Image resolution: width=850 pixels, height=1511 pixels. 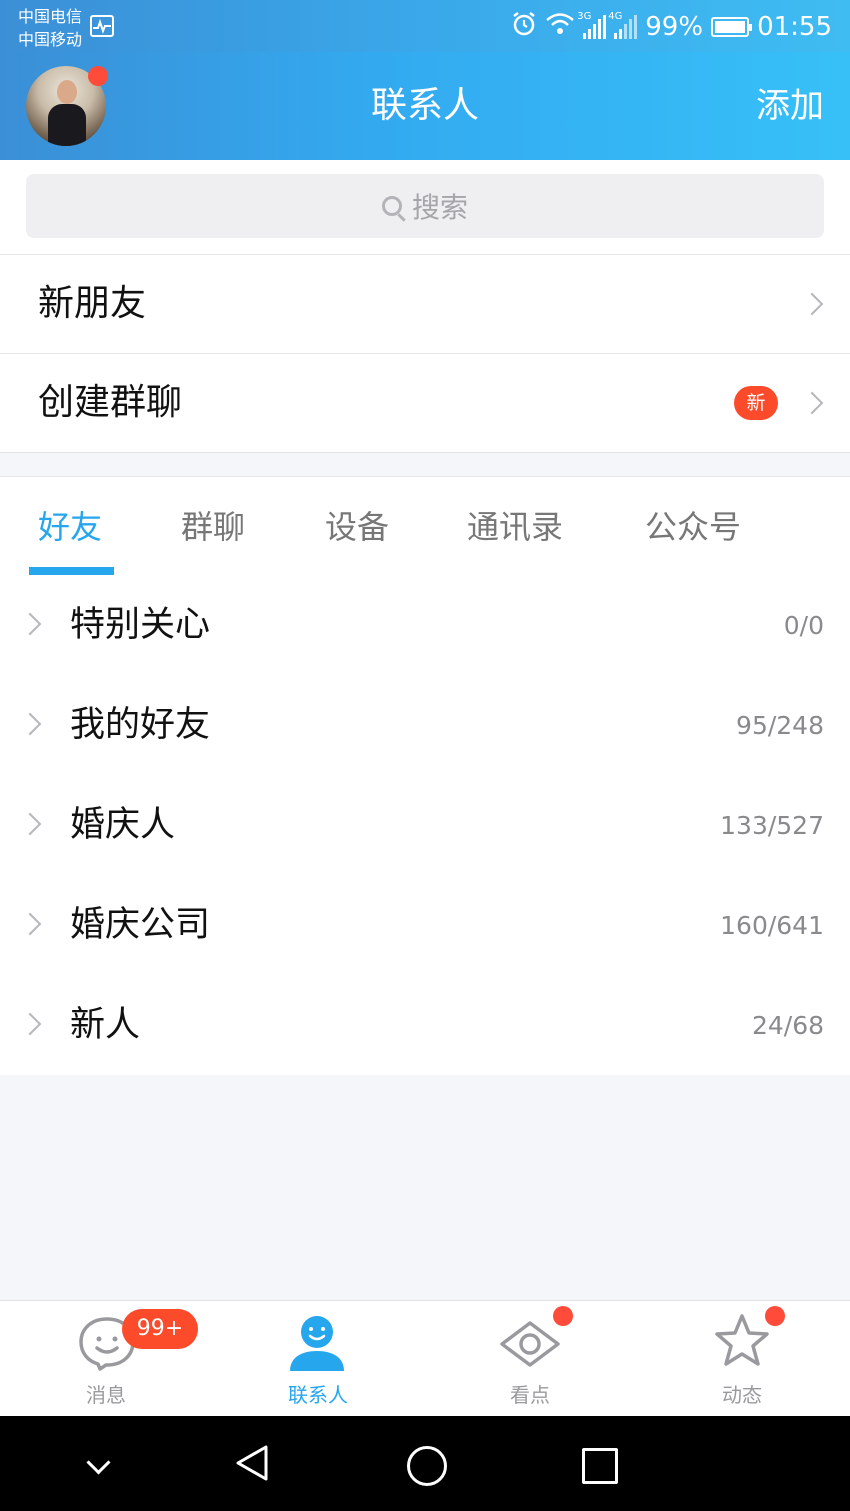 I want to click on search-bar: 搜索, so click(x=425, y=206).